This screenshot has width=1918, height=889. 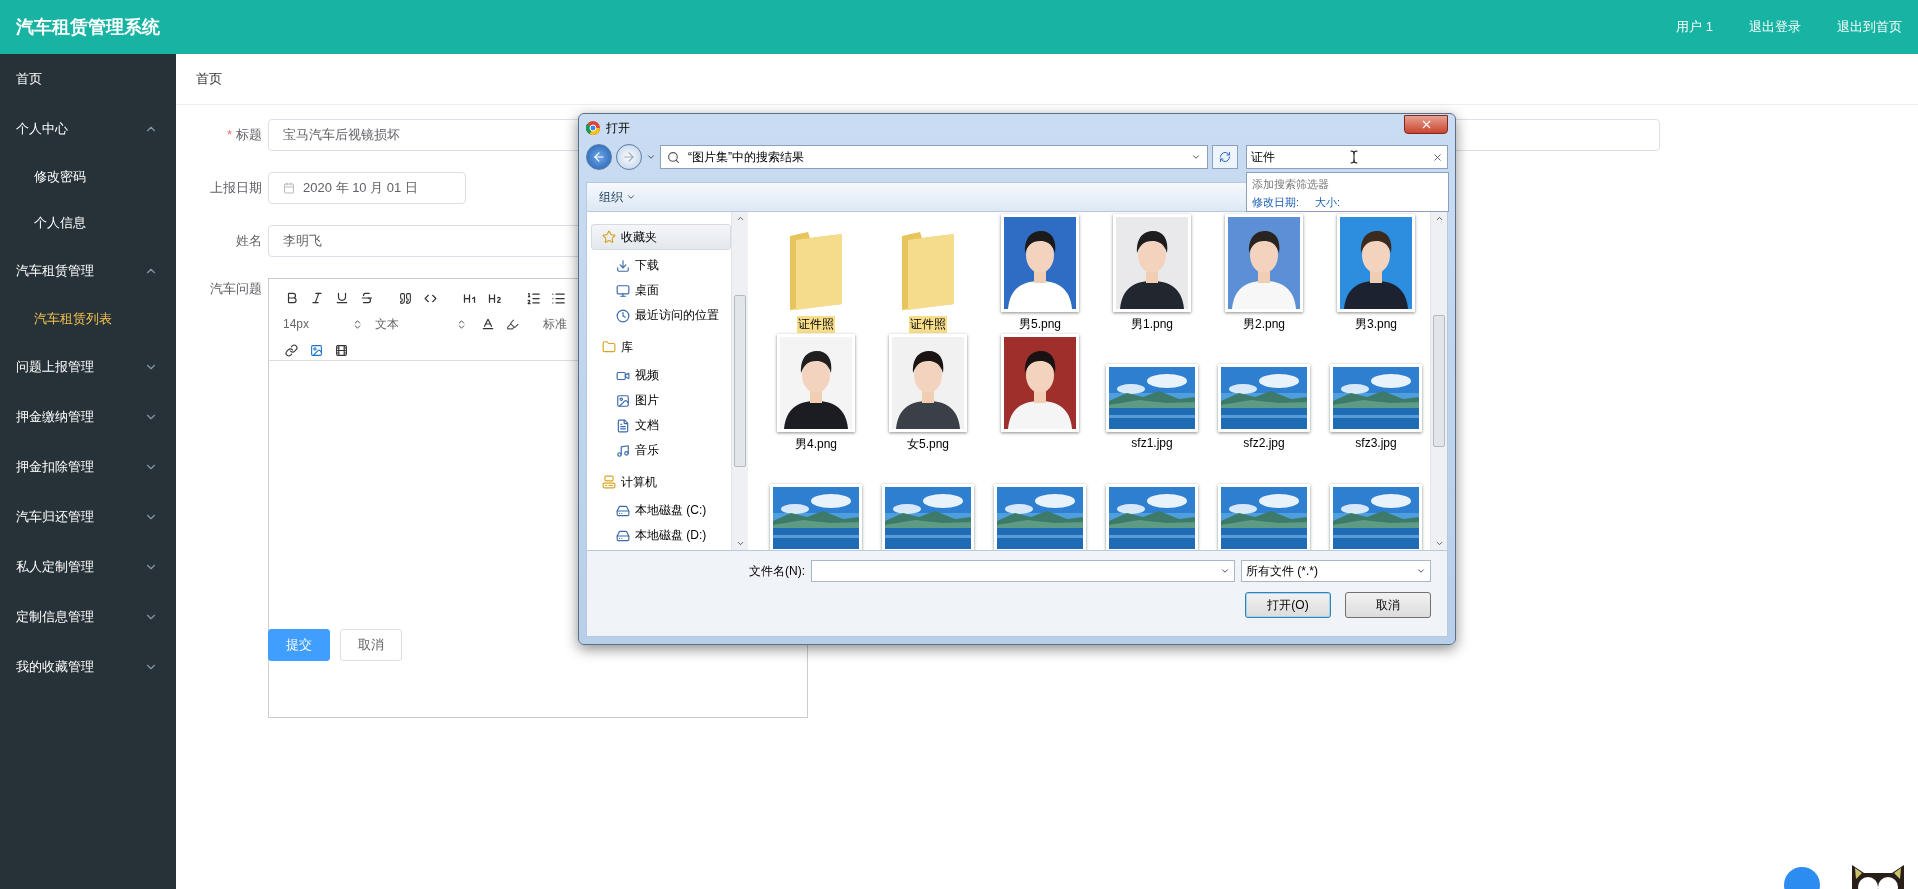 I want to click on file-item: sfz2.jpg, so click(x=1264, y=396).